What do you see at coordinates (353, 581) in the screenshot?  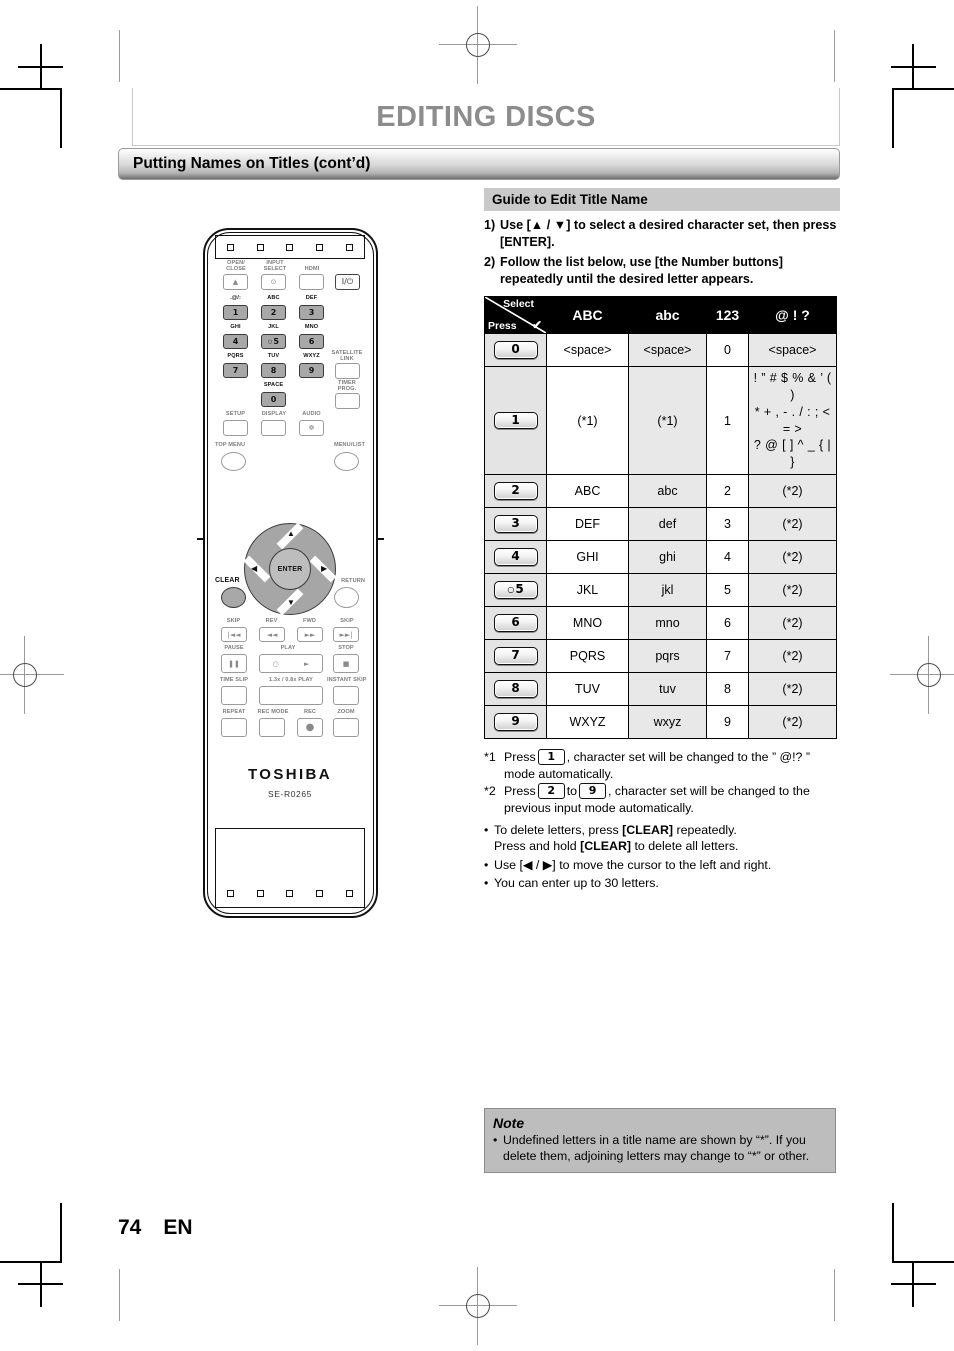 I see `label-return: RETURN` at bounding box center [353, 581].